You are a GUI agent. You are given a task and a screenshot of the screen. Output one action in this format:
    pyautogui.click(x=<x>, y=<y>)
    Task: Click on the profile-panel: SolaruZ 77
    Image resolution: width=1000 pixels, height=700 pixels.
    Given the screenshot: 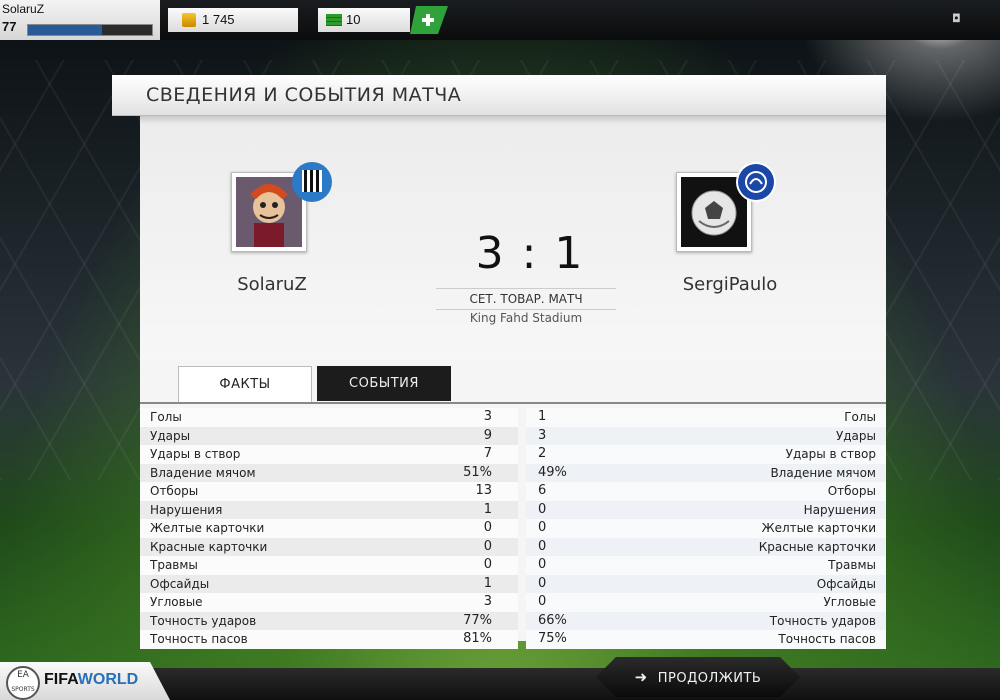 What is the action you would take?
    pyautogui.click(x=80, y=20)
    